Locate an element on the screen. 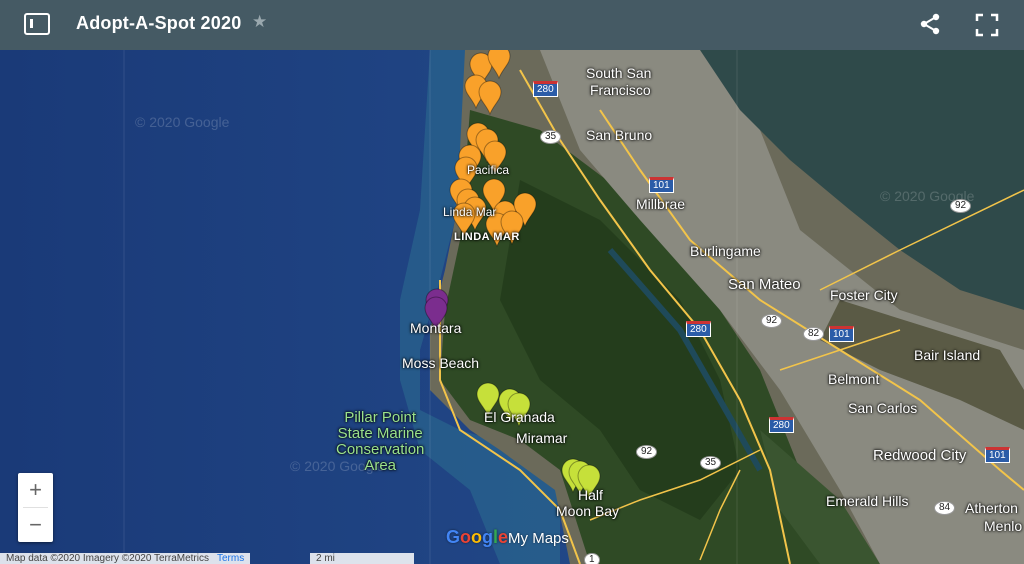 This screenshot has width=1024, height=564. google-my-maps-logo: GoogleMy Maps is located at coordinates (507, 537).